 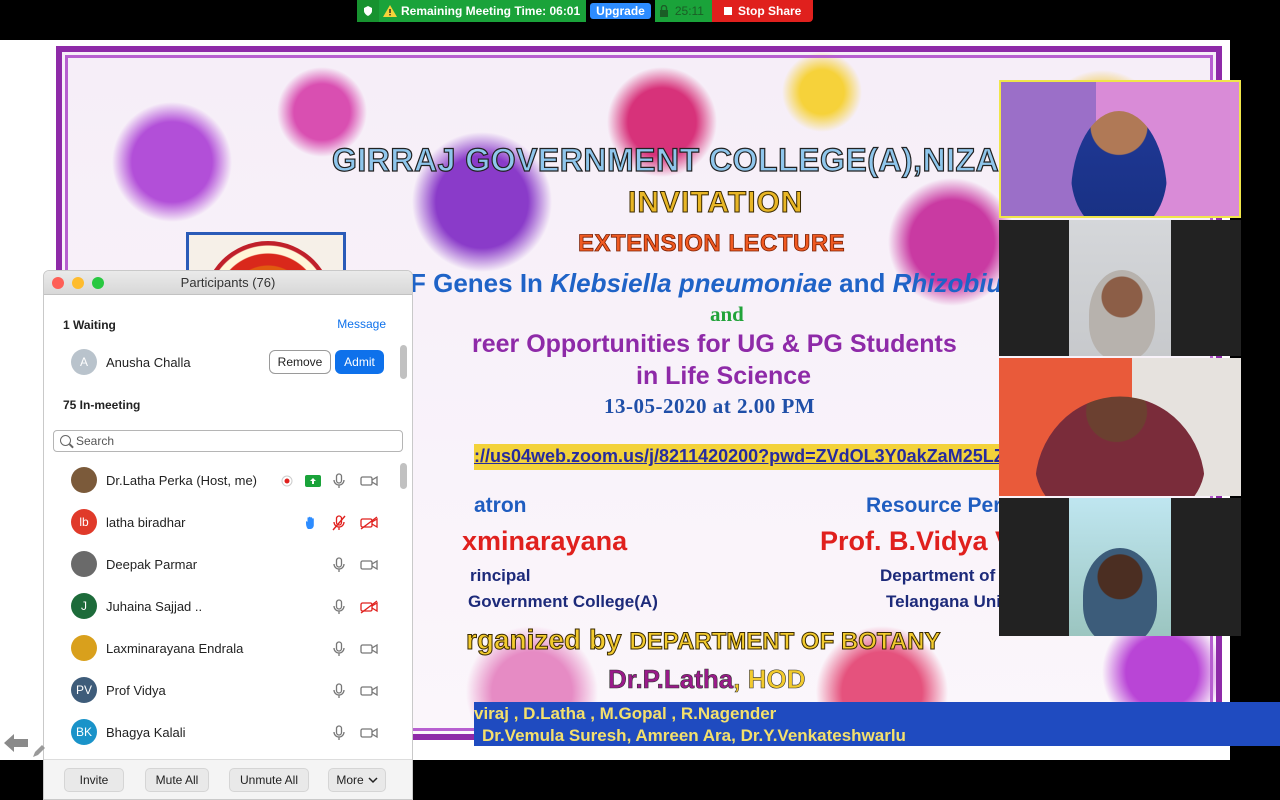 I want to click on participant-name: Juhaina Sajjad .., so click(x=154, y=606).